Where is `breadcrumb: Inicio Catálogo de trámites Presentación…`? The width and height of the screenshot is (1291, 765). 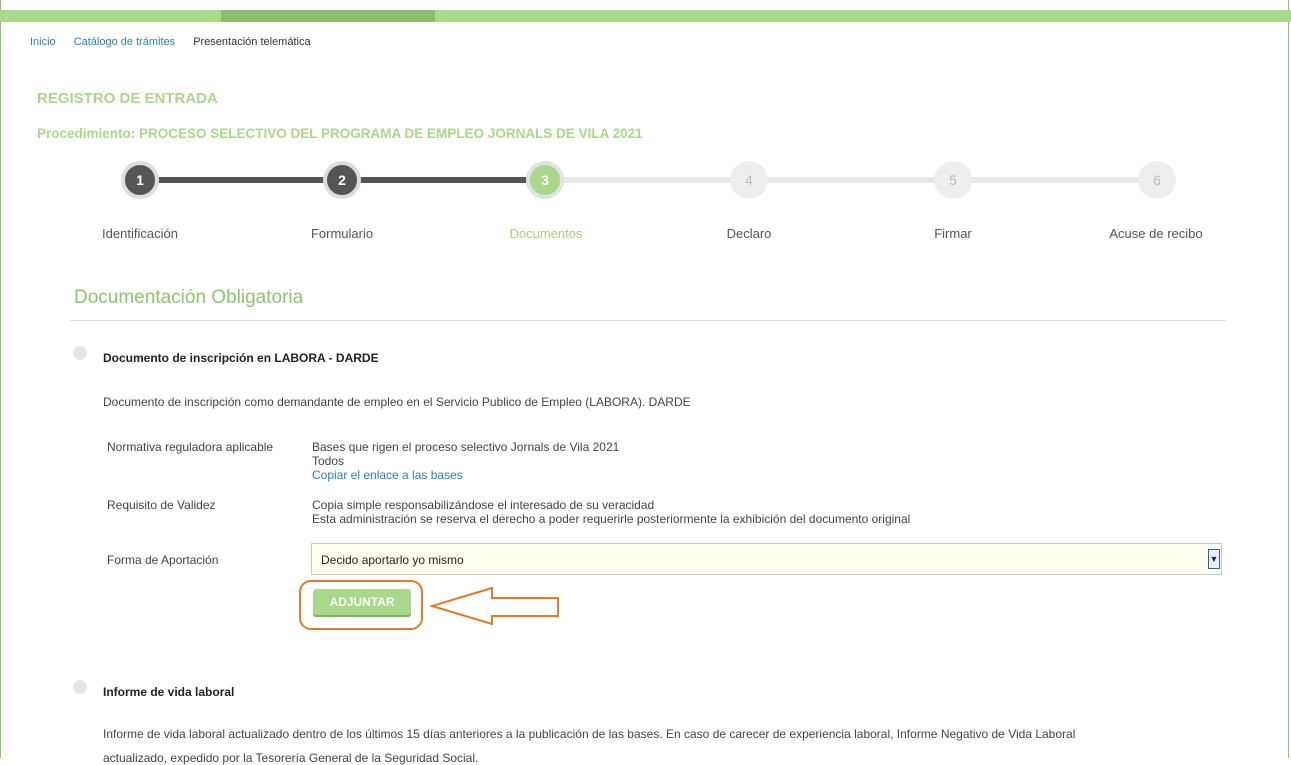 breadcrumb: Inicio Catálogo de trámites Presentación… is located at coordinates (170, 42).